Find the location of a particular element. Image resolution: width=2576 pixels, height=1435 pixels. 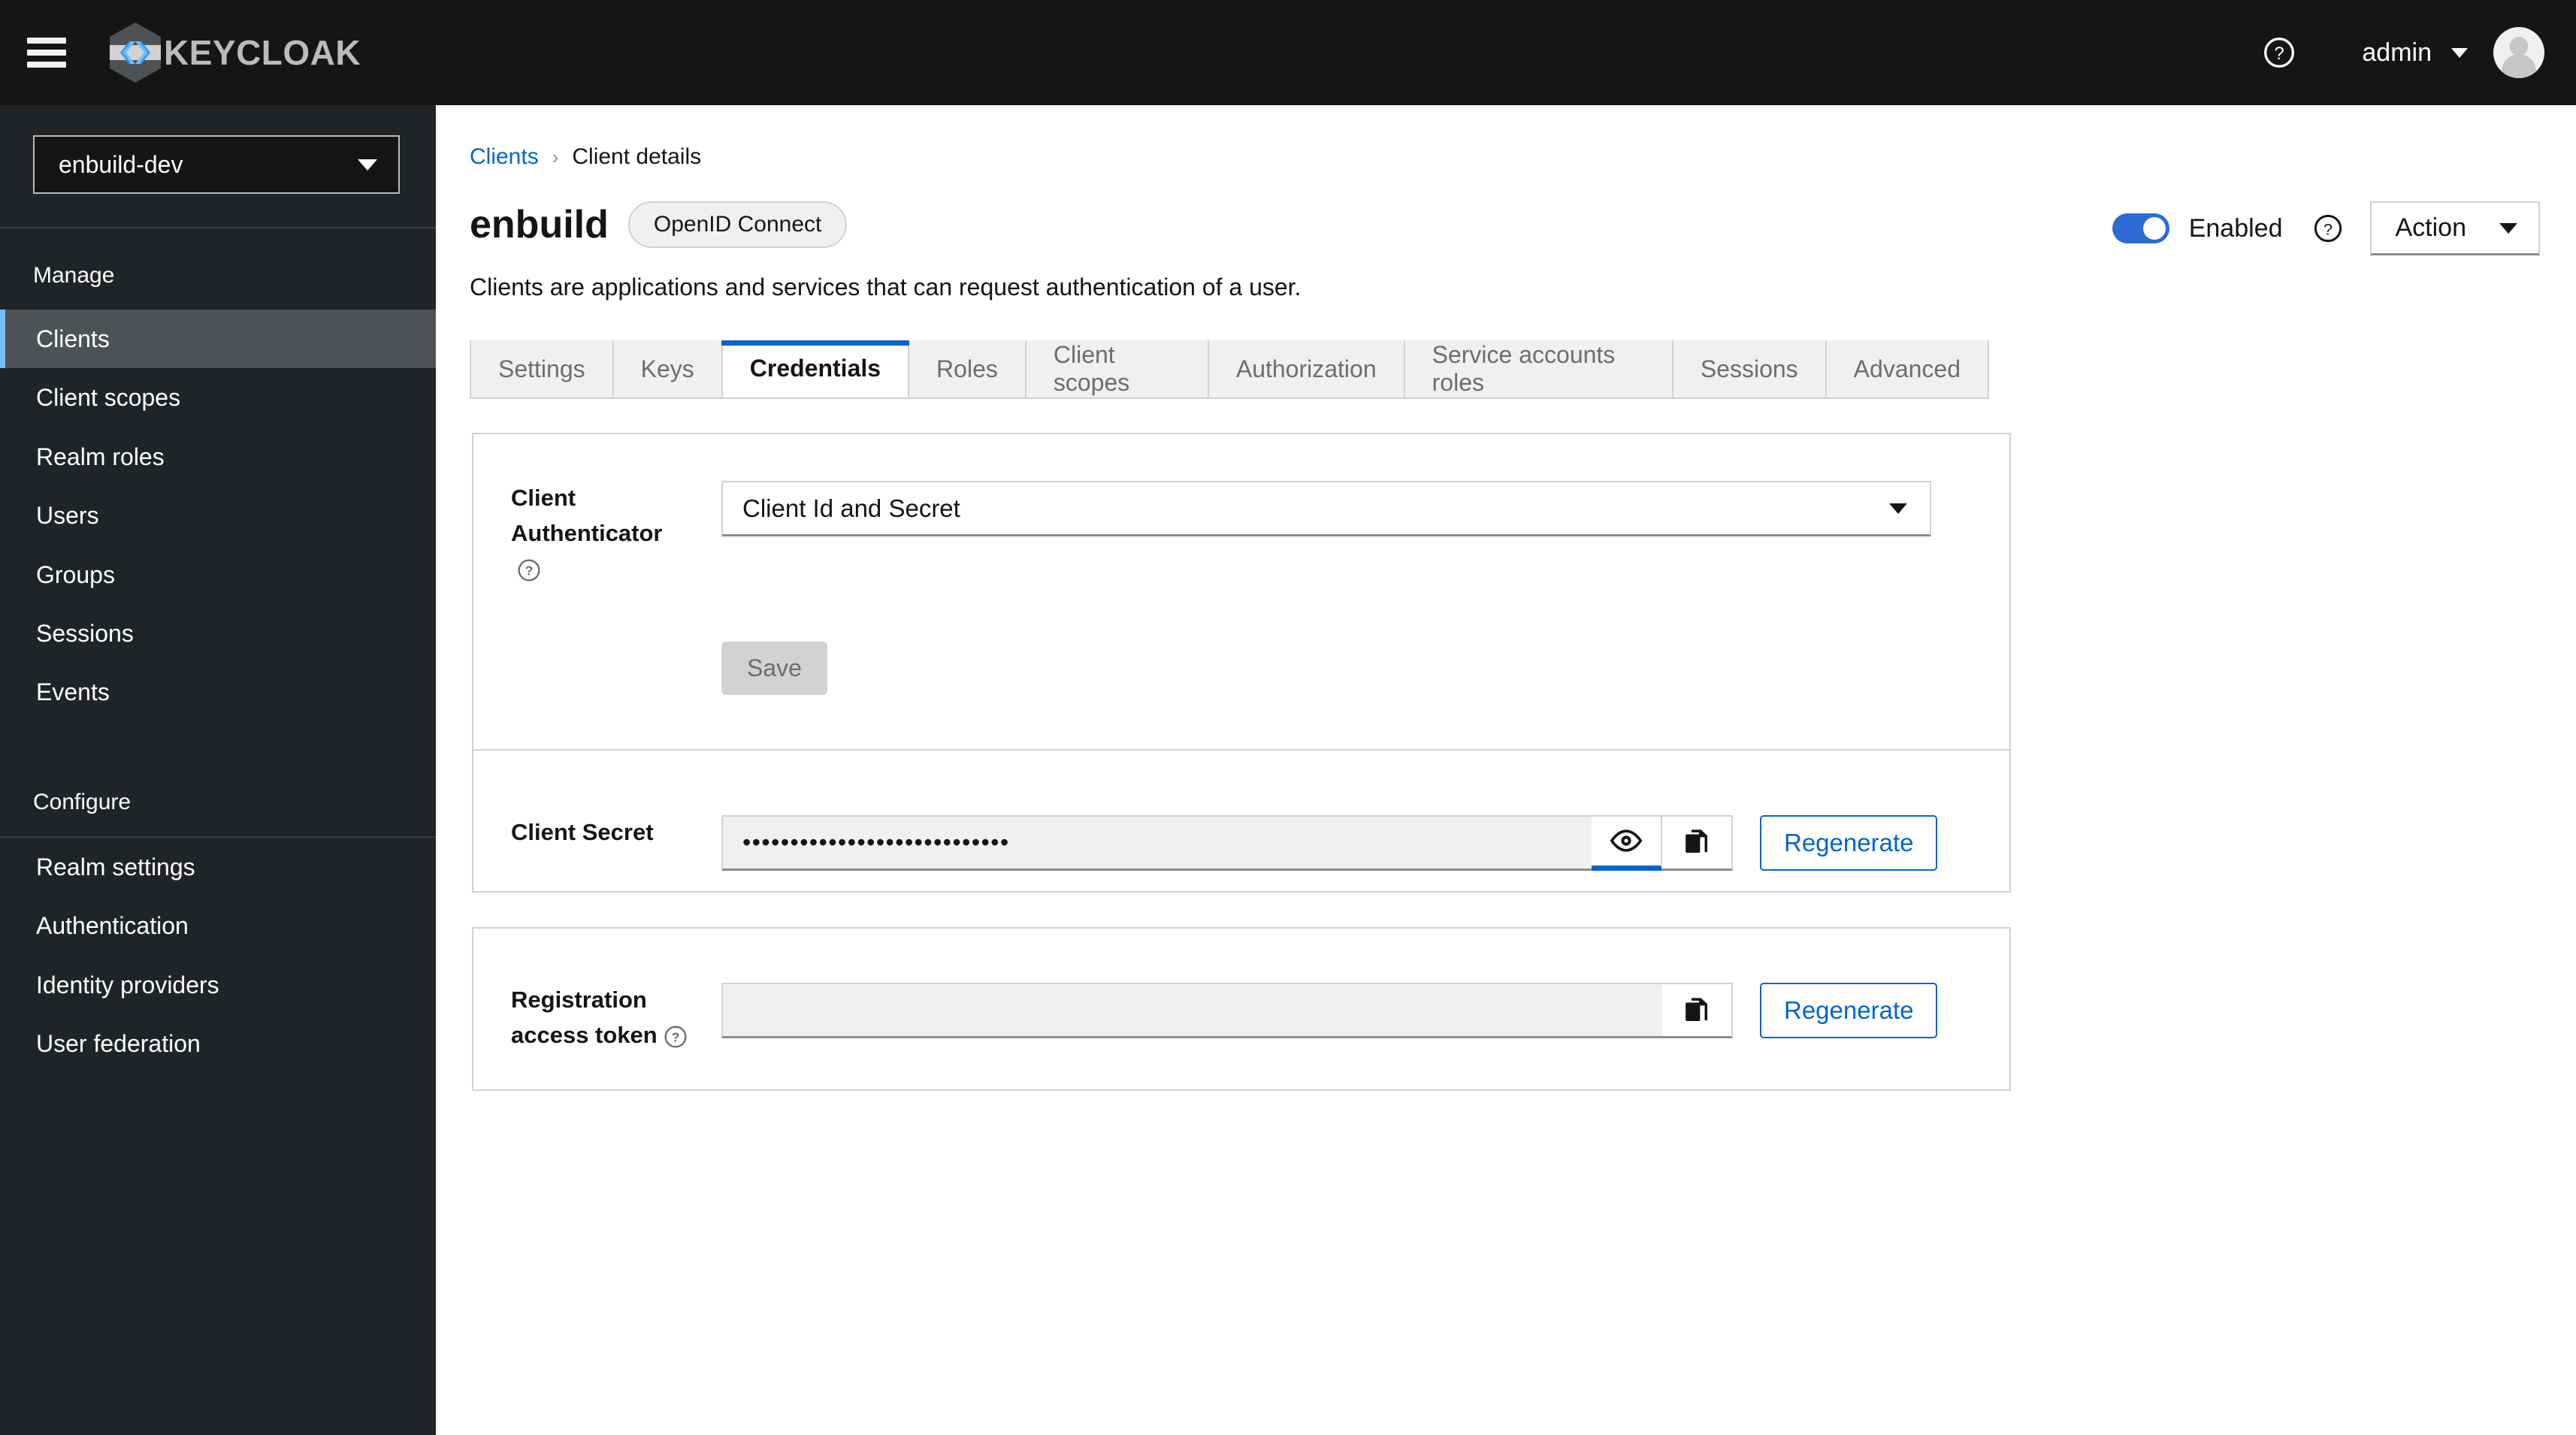

tab-settings: Settings is located at coordinates (542, 368).